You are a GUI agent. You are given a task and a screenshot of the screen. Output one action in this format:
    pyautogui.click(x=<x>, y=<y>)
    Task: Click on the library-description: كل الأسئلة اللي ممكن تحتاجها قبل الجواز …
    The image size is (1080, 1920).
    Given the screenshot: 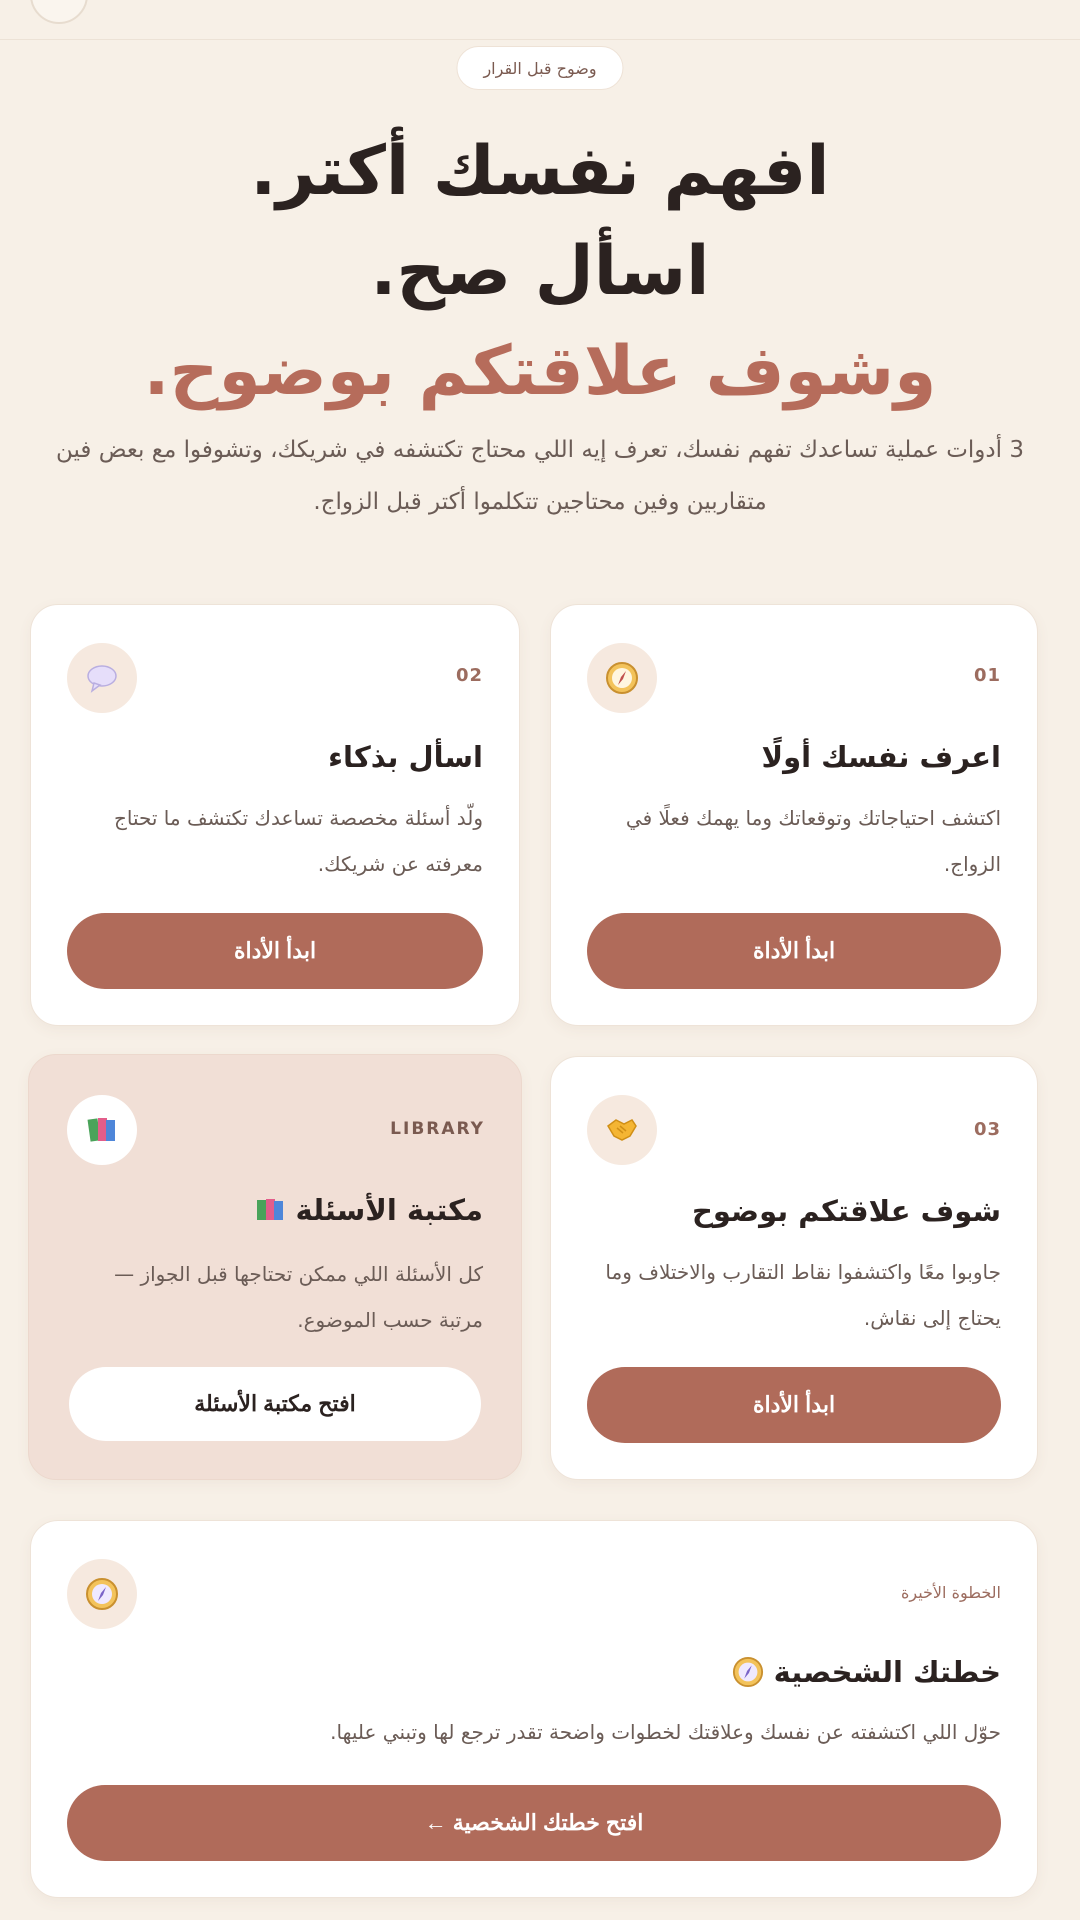 What is the action you would take?
    pyautogui.click(x=298, y=1297)
    